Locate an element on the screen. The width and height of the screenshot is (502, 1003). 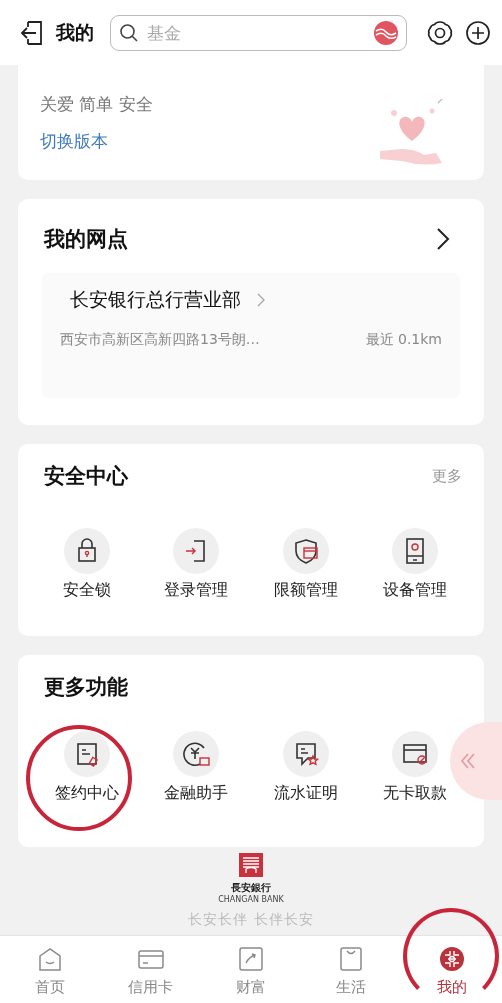
tab: 我的 is located at coordinates (451, 971).